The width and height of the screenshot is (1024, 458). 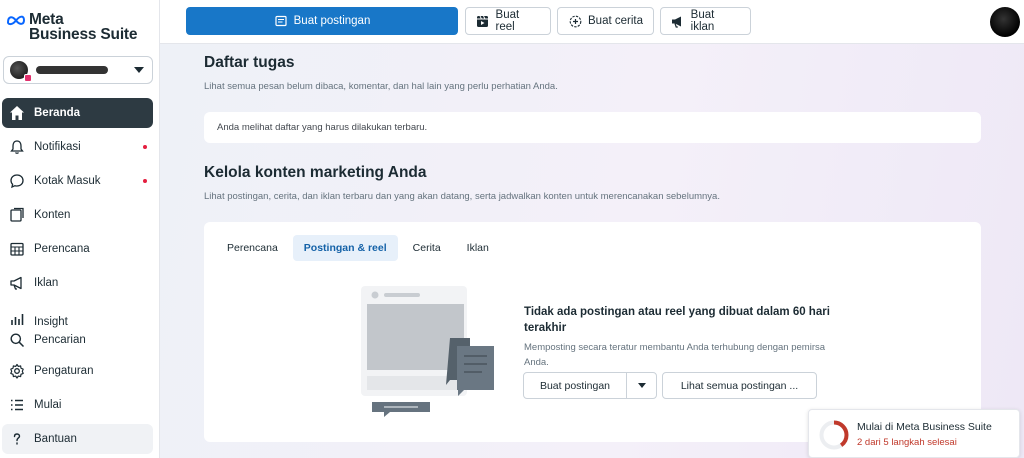 I want to click on create-post-card-button: Buat postingan, so click(x=575, y=385).